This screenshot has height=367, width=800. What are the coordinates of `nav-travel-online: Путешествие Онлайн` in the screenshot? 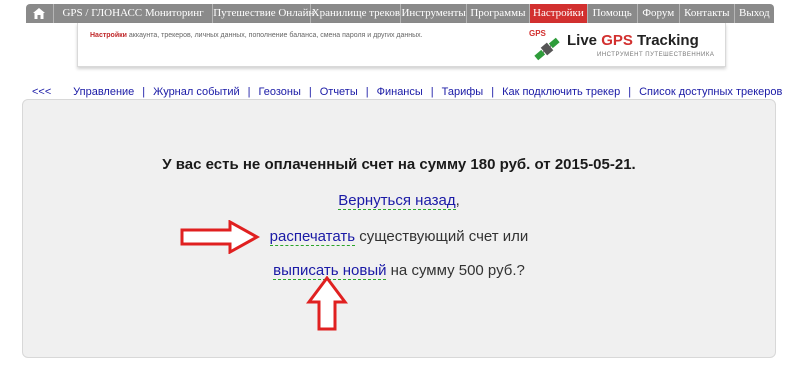 It's located at (263, 13).